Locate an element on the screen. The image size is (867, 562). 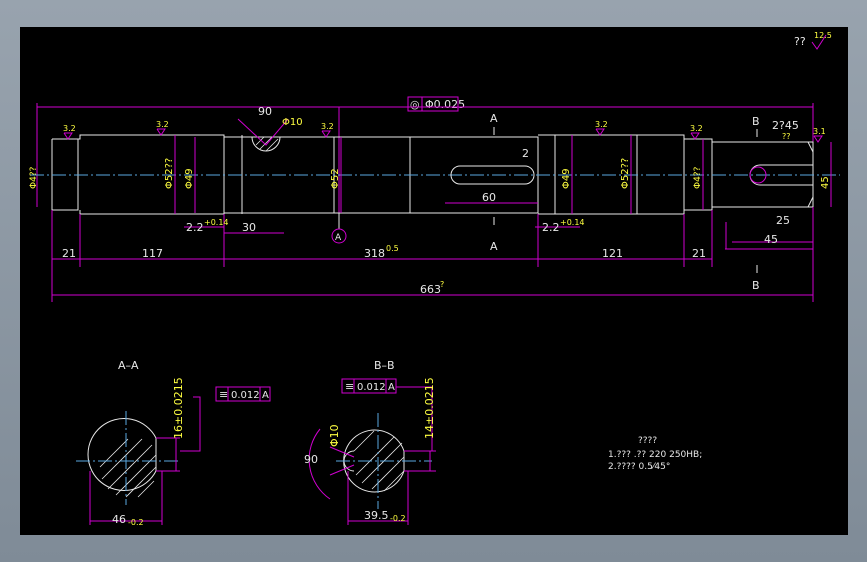
section-a-top: A is located at coordinates (494, 118).